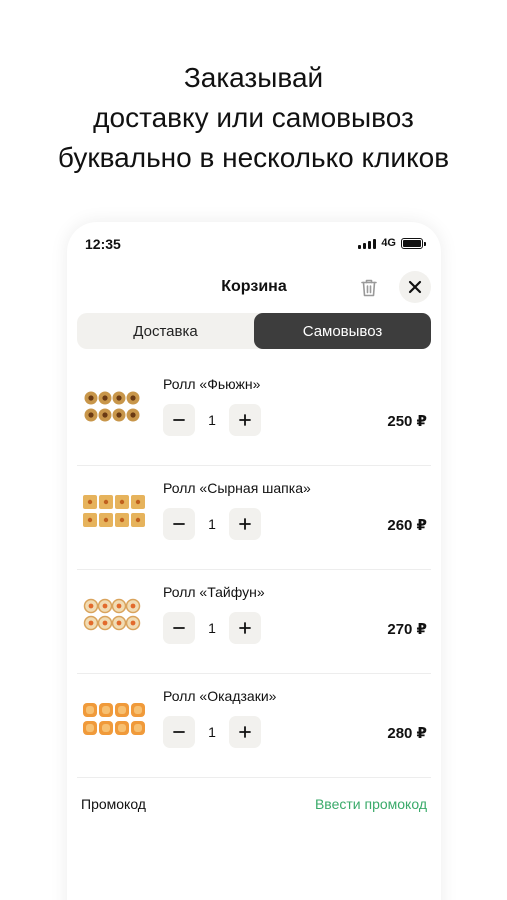 The height and width of the screenshot is (900, 507). I want to click on promo-heading-line: доставку или самовывоз, so click(253, 117).